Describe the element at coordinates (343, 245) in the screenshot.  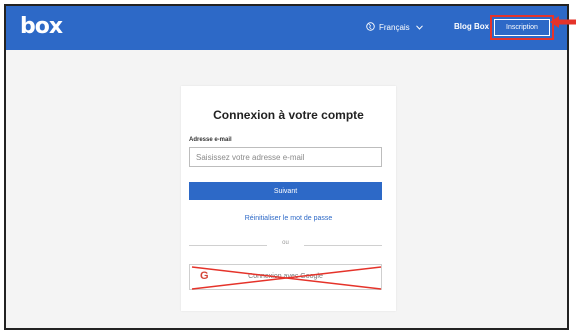
I see `divider-line-right` at that location.